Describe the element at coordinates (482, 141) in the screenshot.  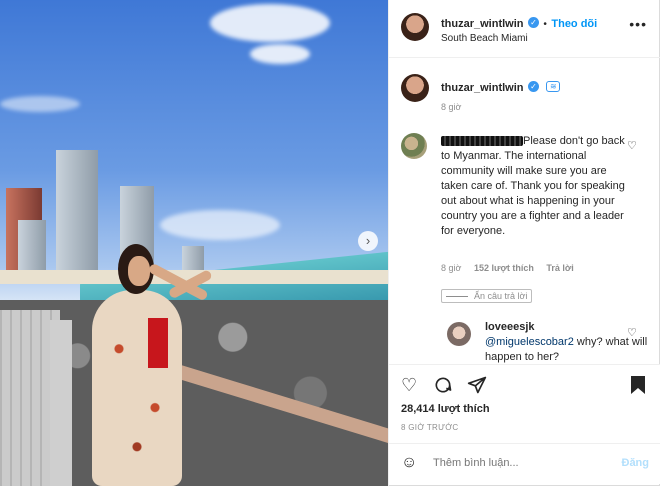
I see `redacted-username` at that location.